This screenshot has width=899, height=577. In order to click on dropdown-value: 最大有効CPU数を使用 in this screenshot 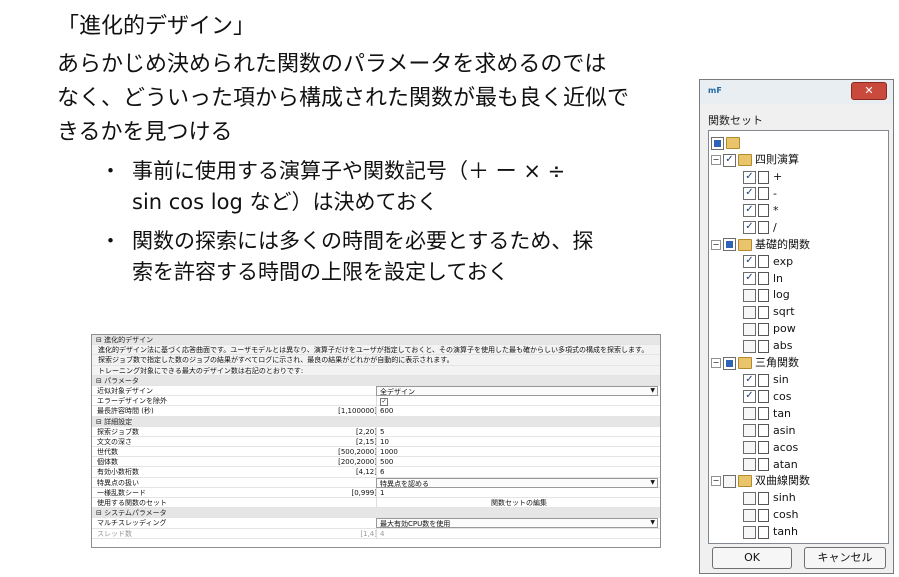, I will do `click(415, 524)`.